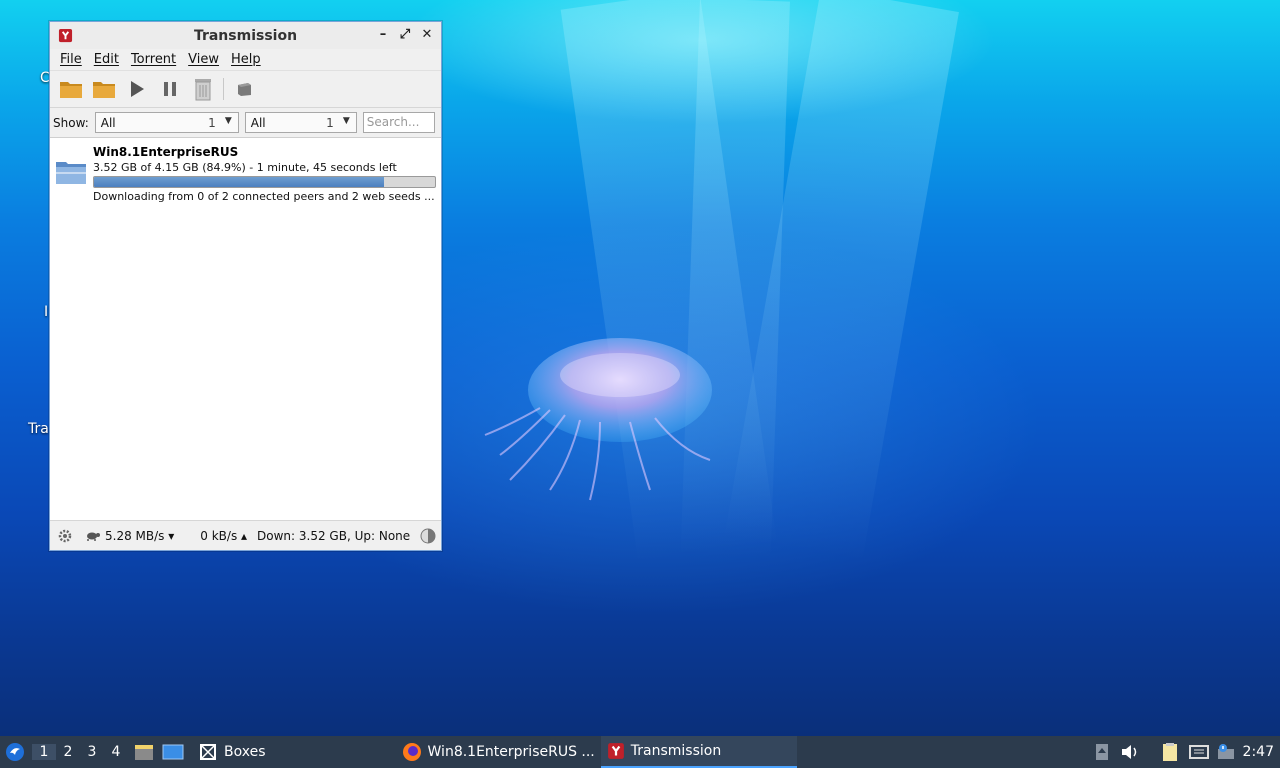  I want to click on notification-icon, so click(1225, 751).